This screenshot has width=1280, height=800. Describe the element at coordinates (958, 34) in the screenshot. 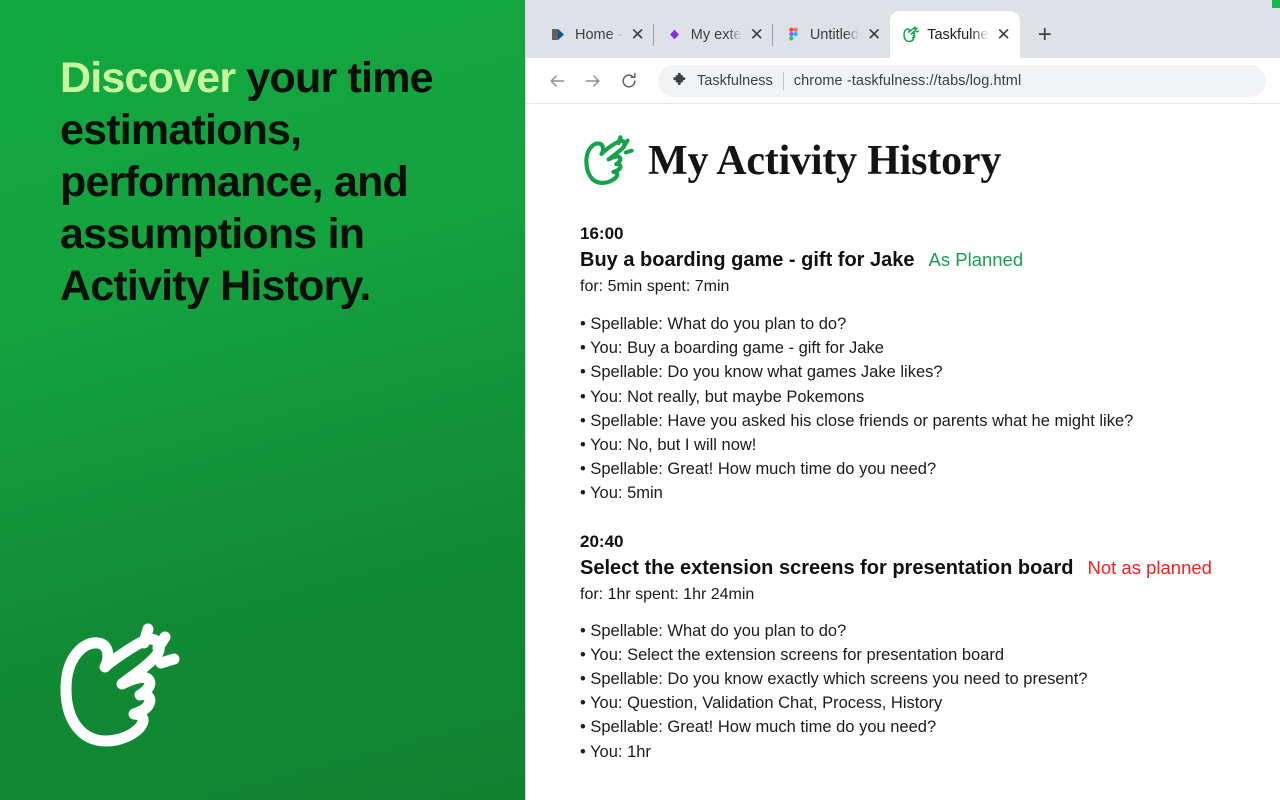

I see `tab-title: Taskfulne` at that location.